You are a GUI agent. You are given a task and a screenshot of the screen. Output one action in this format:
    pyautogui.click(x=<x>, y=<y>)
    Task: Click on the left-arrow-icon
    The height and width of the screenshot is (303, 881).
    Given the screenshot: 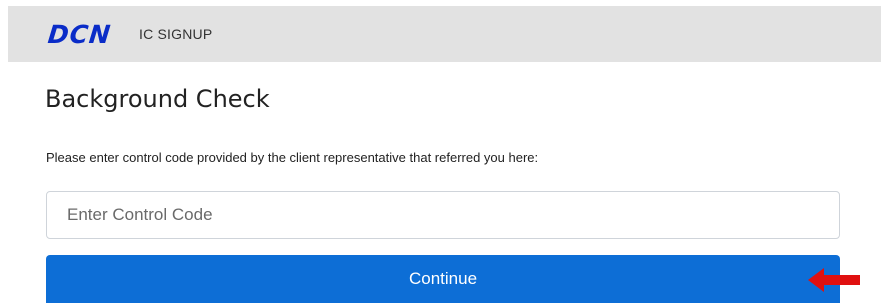 What is the action you would take?
    pyautogui.click(x=834, y=280)
    